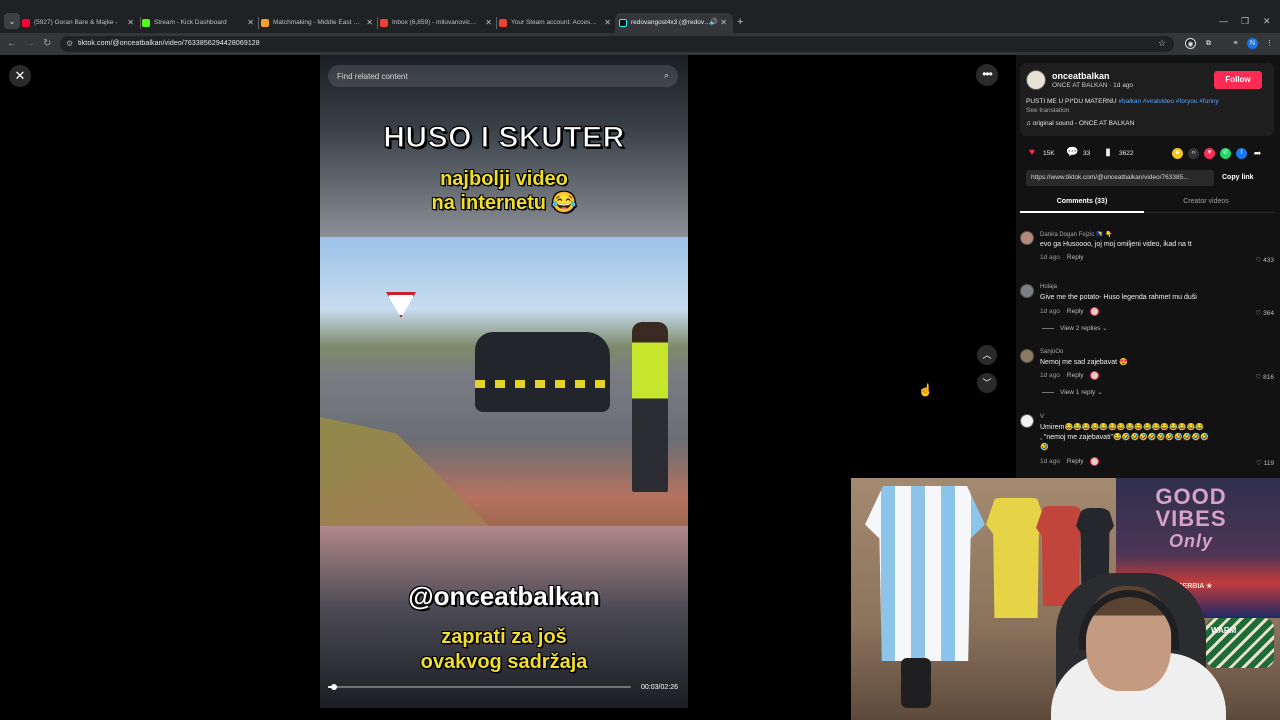 This screenshot has width=1280, height=720. What do you see at coordinates (1252, 43) in the screenshot?
I see `profile-avatar: N` at bounding box center [1252, 43].